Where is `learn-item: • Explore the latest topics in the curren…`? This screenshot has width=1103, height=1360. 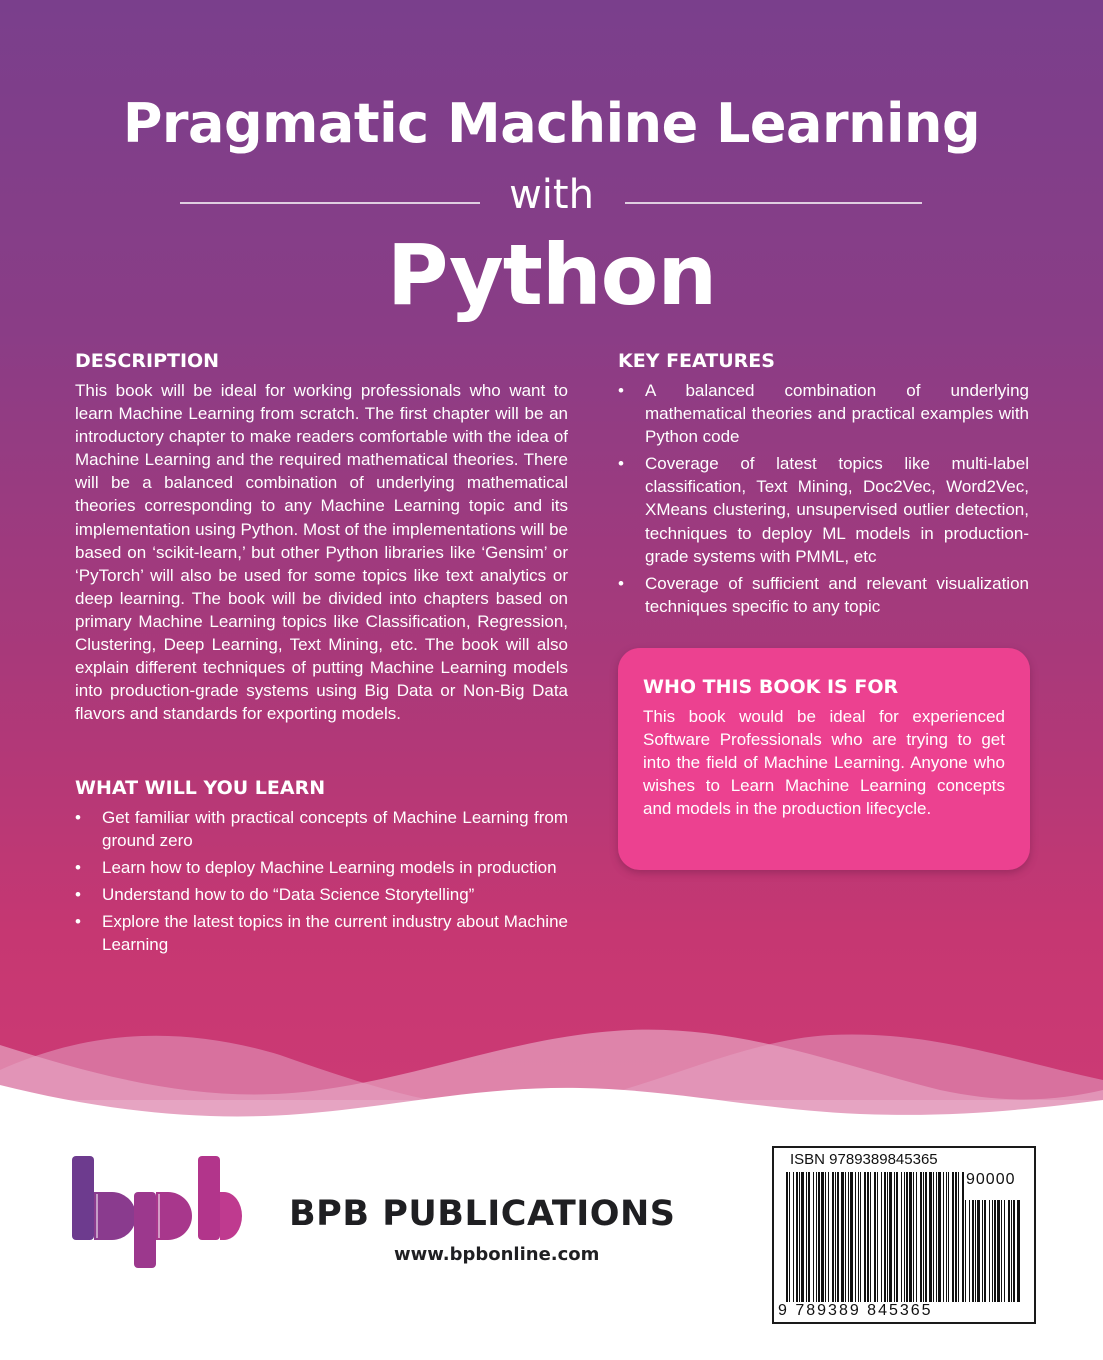 learn-item: • Explore the latest topics in the curren… is located at coordinates (321, 933).